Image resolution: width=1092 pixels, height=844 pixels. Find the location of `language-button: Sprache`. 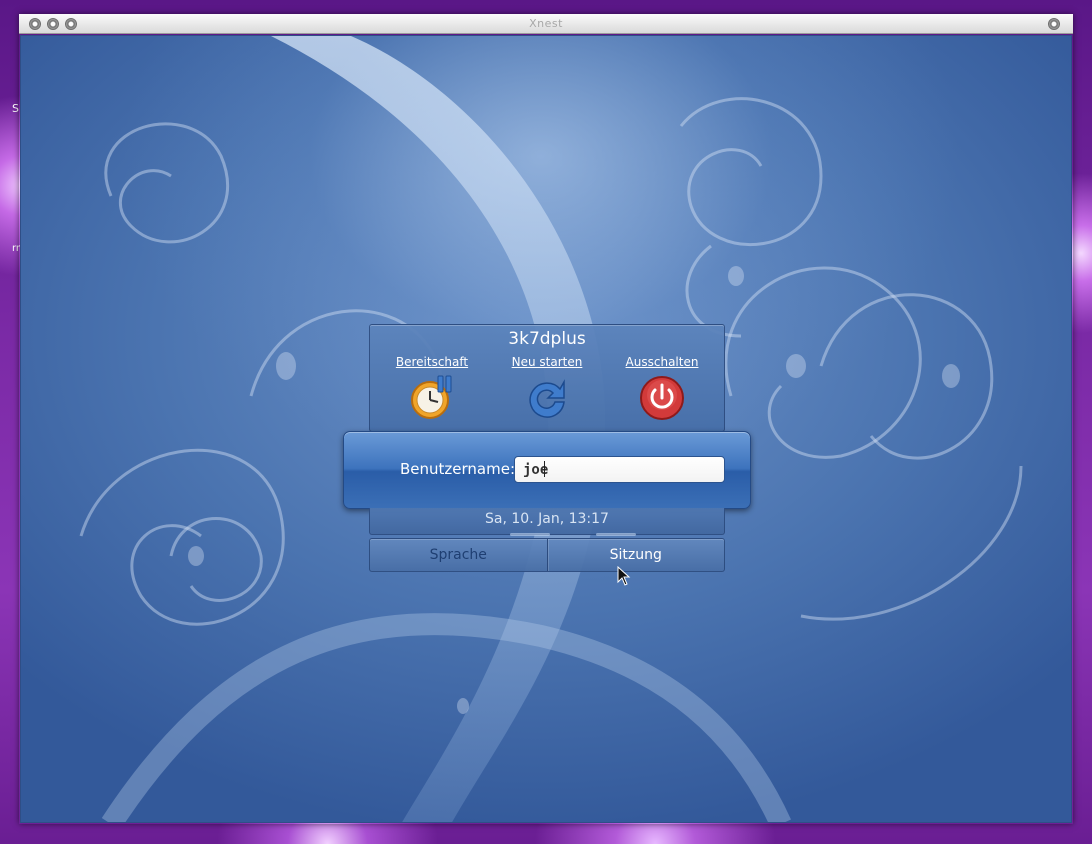

language-button: Sprache is located at coordinates (458, 555).